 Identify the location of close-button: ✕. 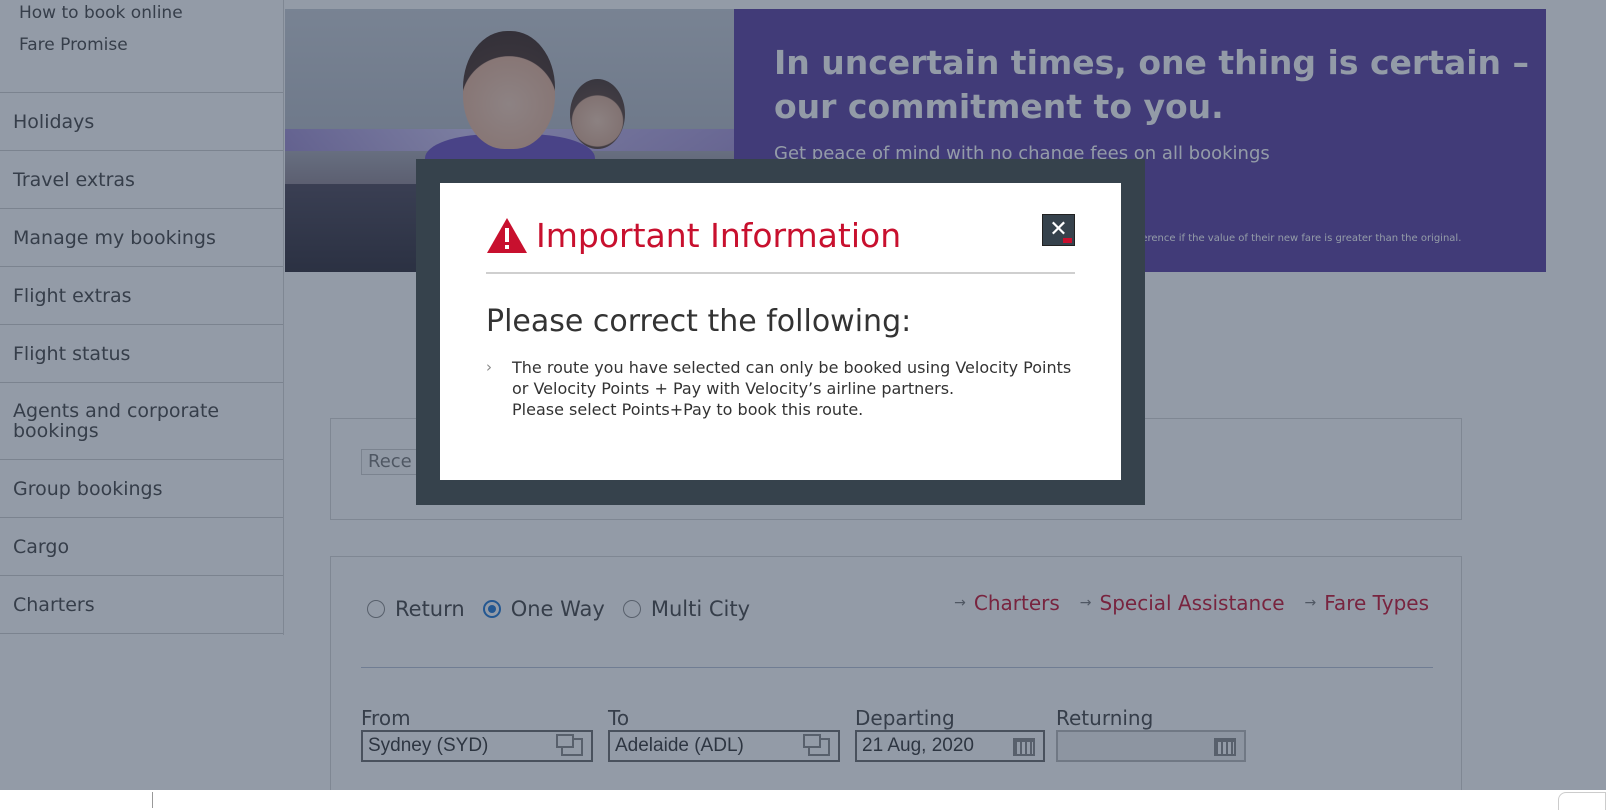
(1058, 230).